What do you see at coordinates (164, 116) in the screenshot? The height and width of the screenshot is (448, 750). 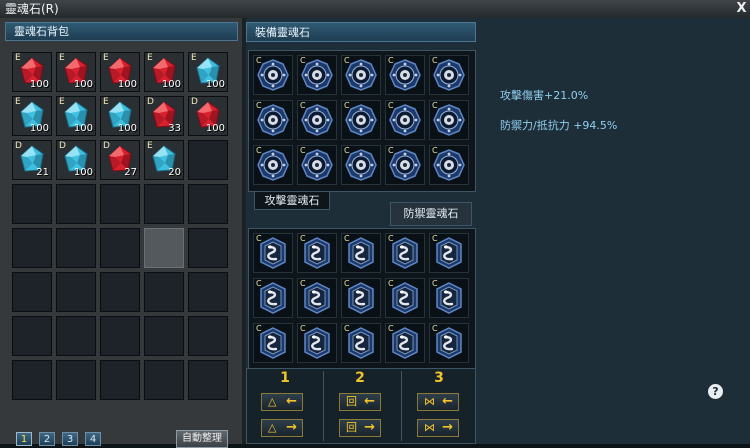 I see `bag-slot-item: D 33` at bounding box center [164, 116].